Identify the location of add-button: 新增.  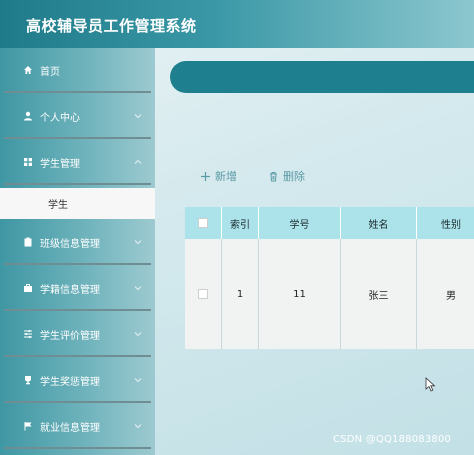
(218, 176).